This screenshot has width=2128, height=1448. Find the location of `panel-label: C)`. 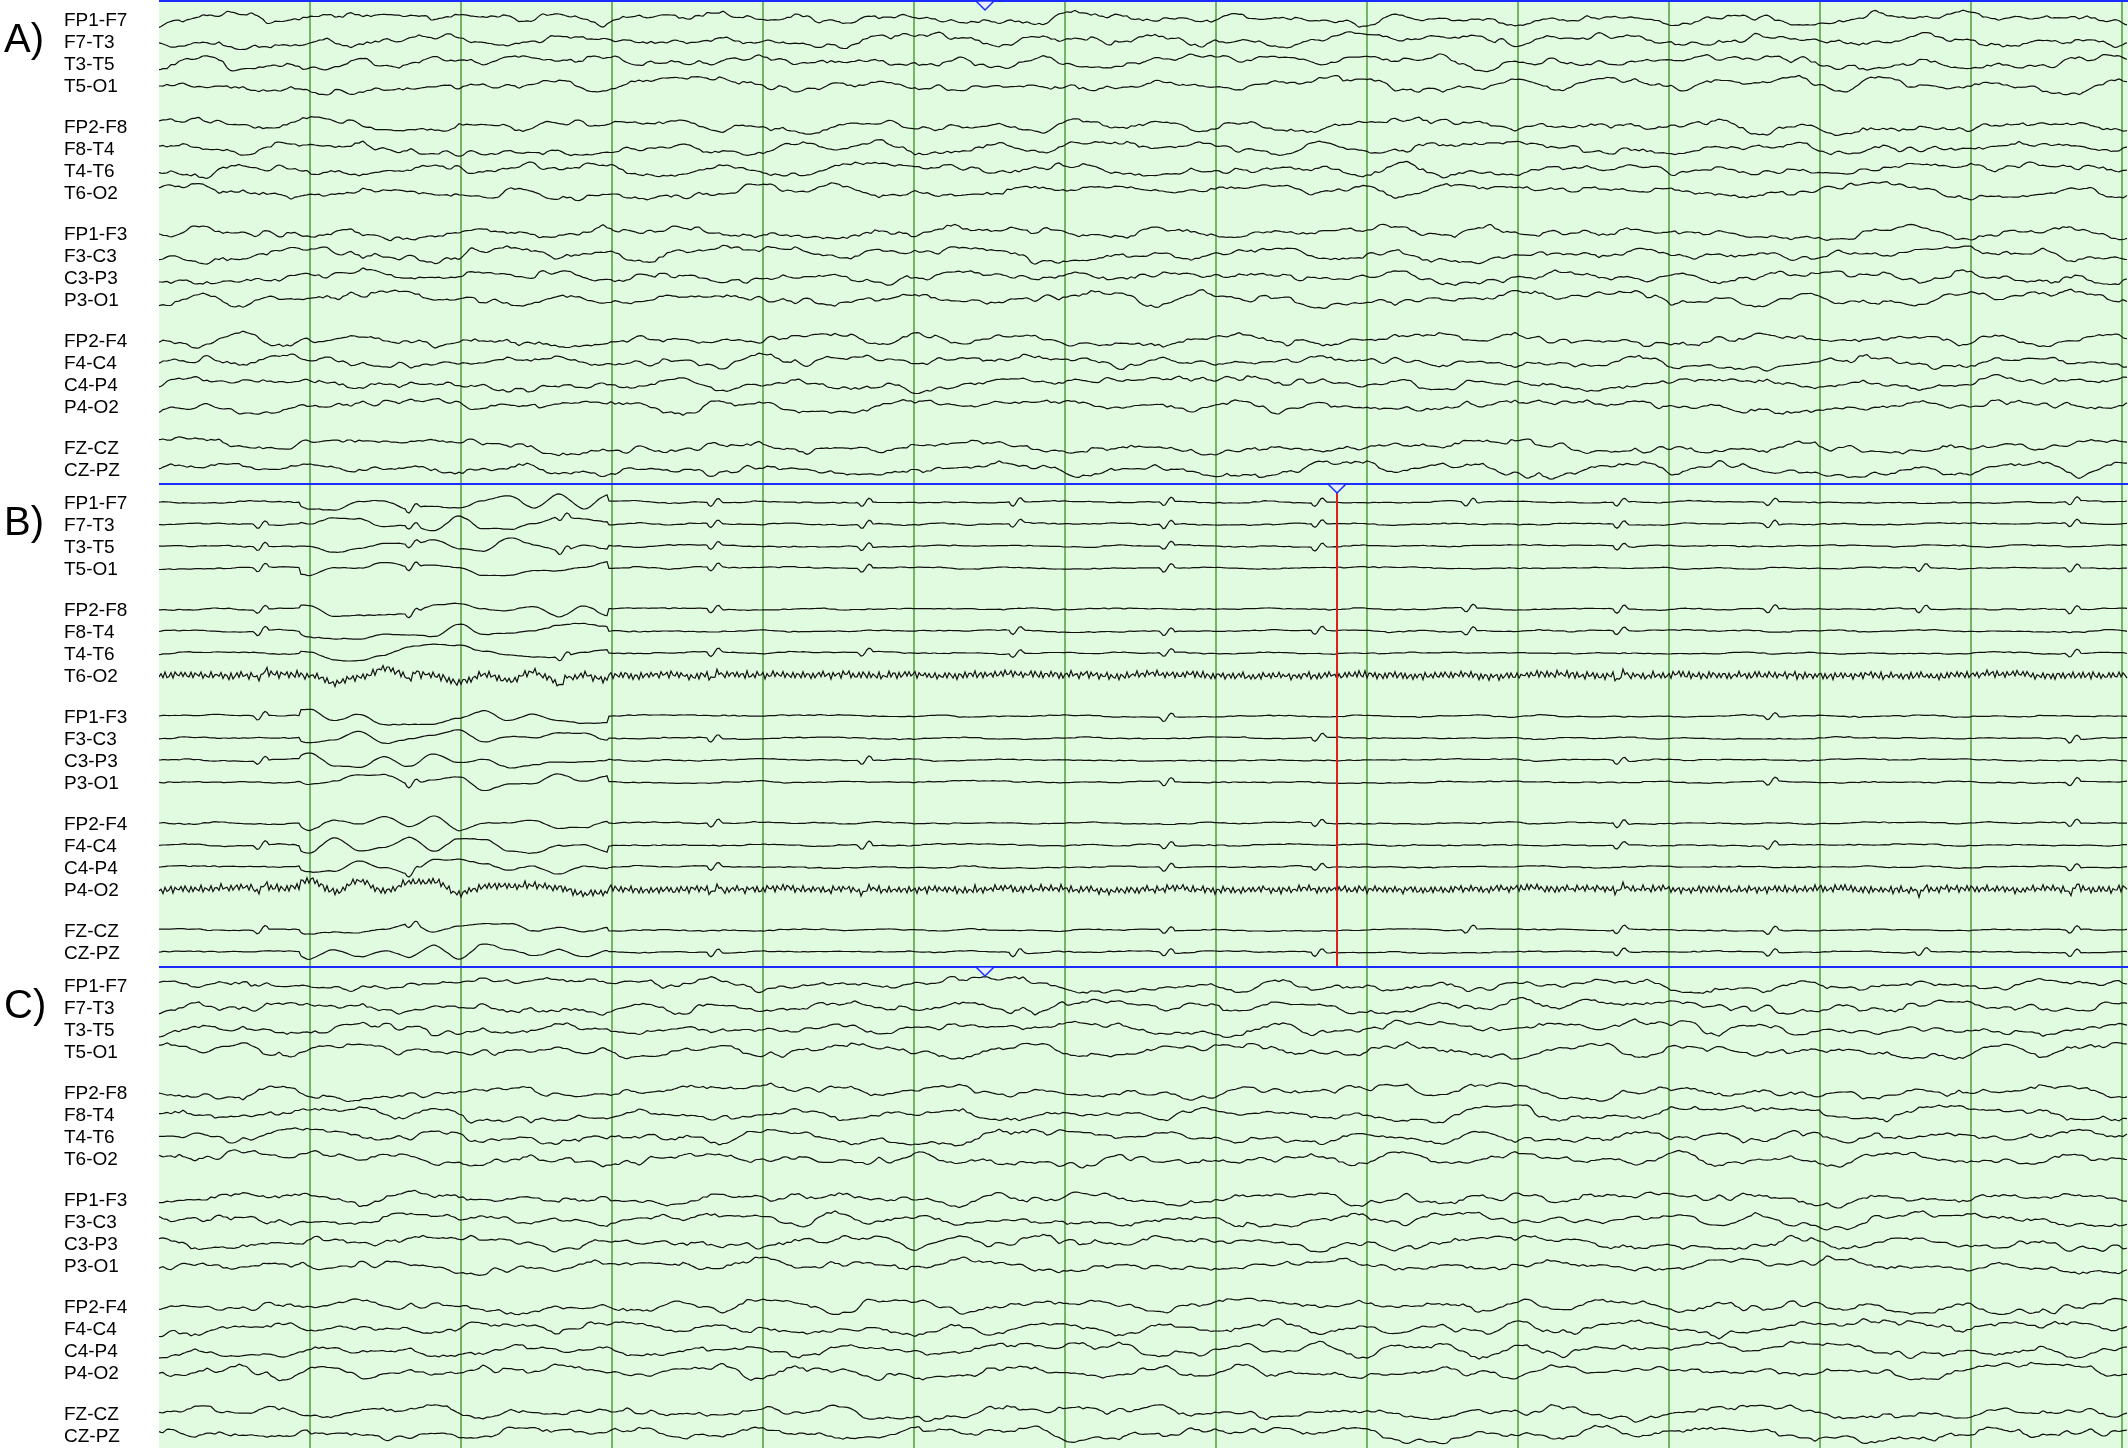

panel-label: C) is located at coordinates (25, 1004).